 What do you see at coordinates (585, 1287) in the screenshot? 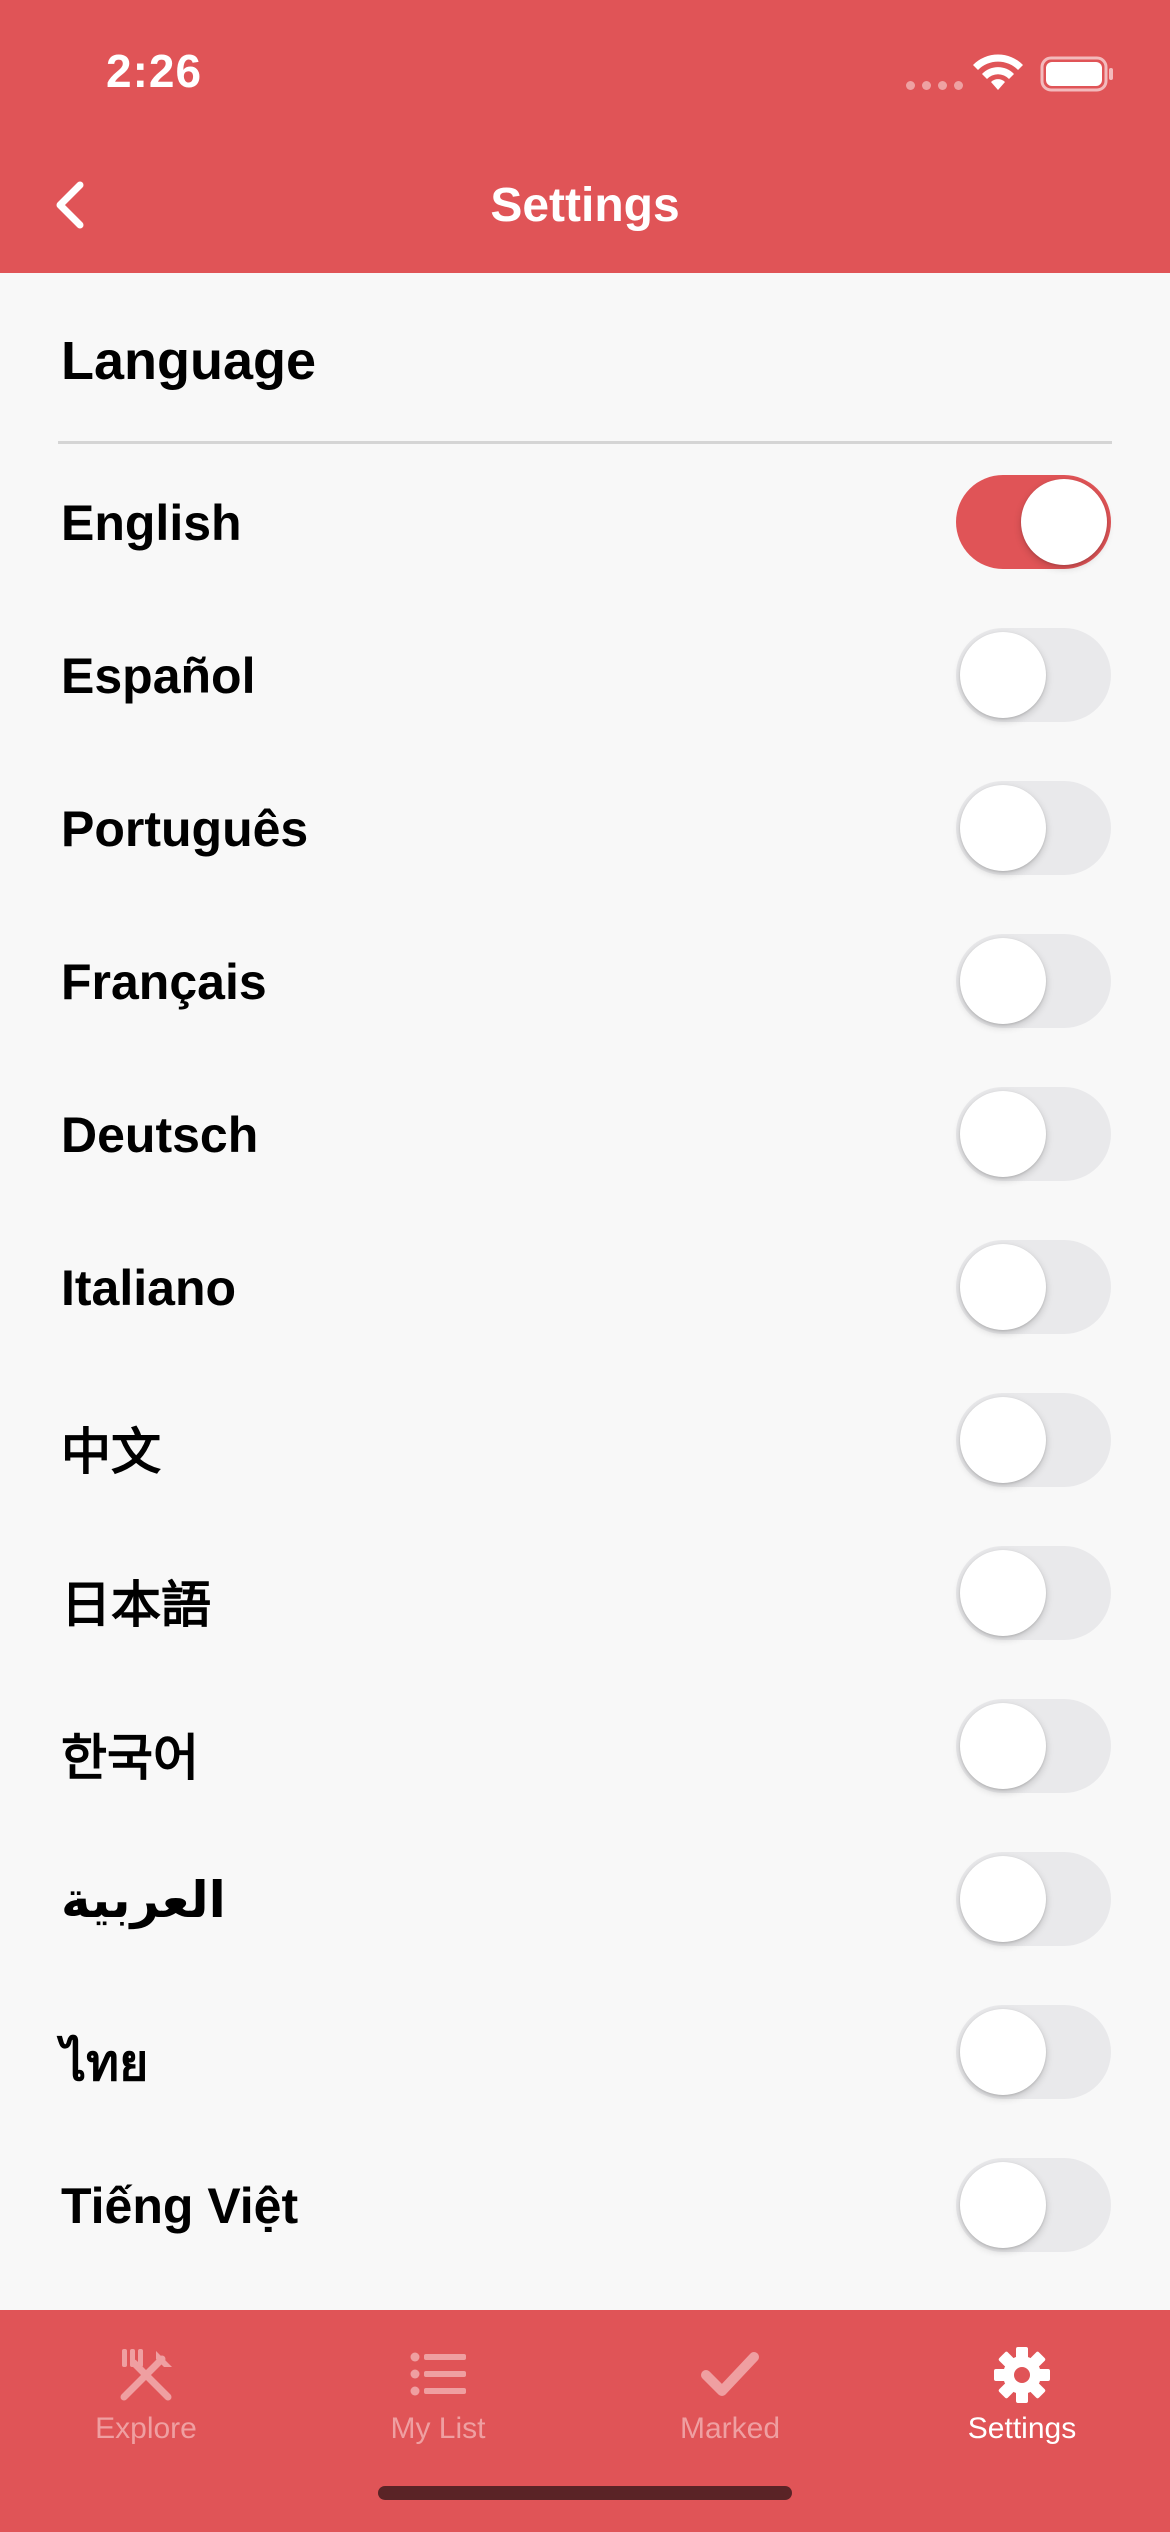
I see `language-row: Italiano` at bounding box center [585, 1287].